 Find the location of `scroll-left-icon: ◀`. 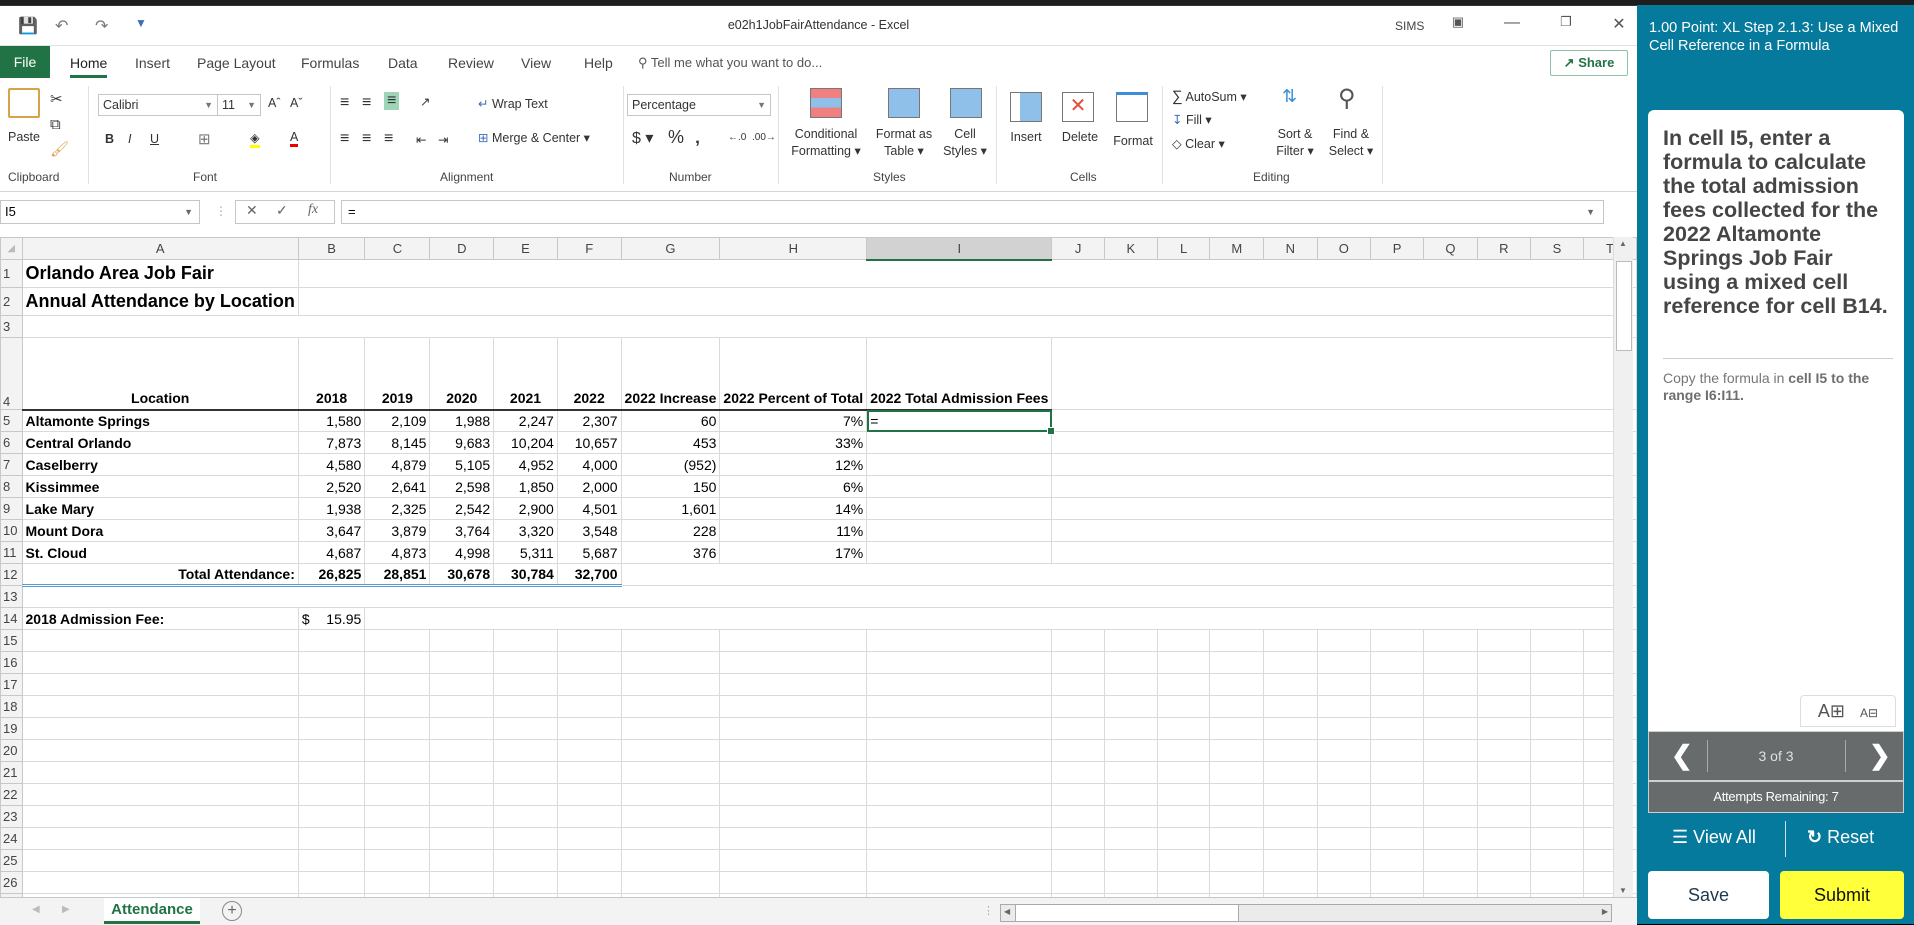

scroll-left-icon: ◀ is located at coordinates (1007, 911).